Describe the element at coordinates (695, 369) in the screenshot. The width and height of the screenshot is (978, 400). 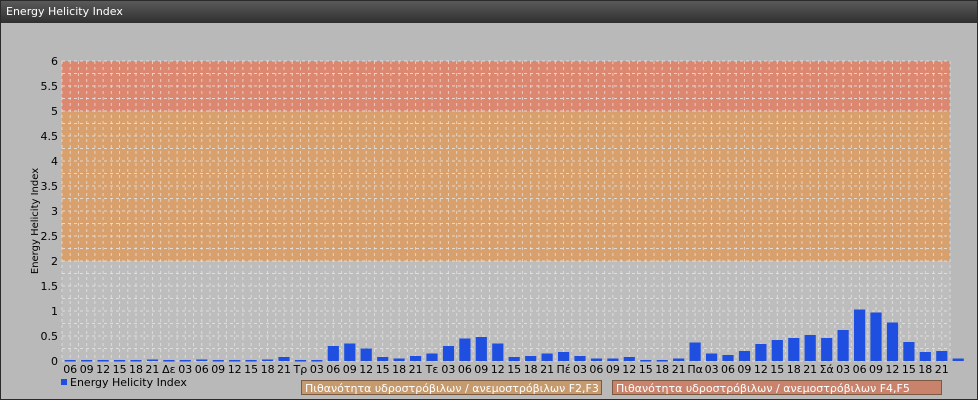
I see `x-tick-label: Πα` at that location.